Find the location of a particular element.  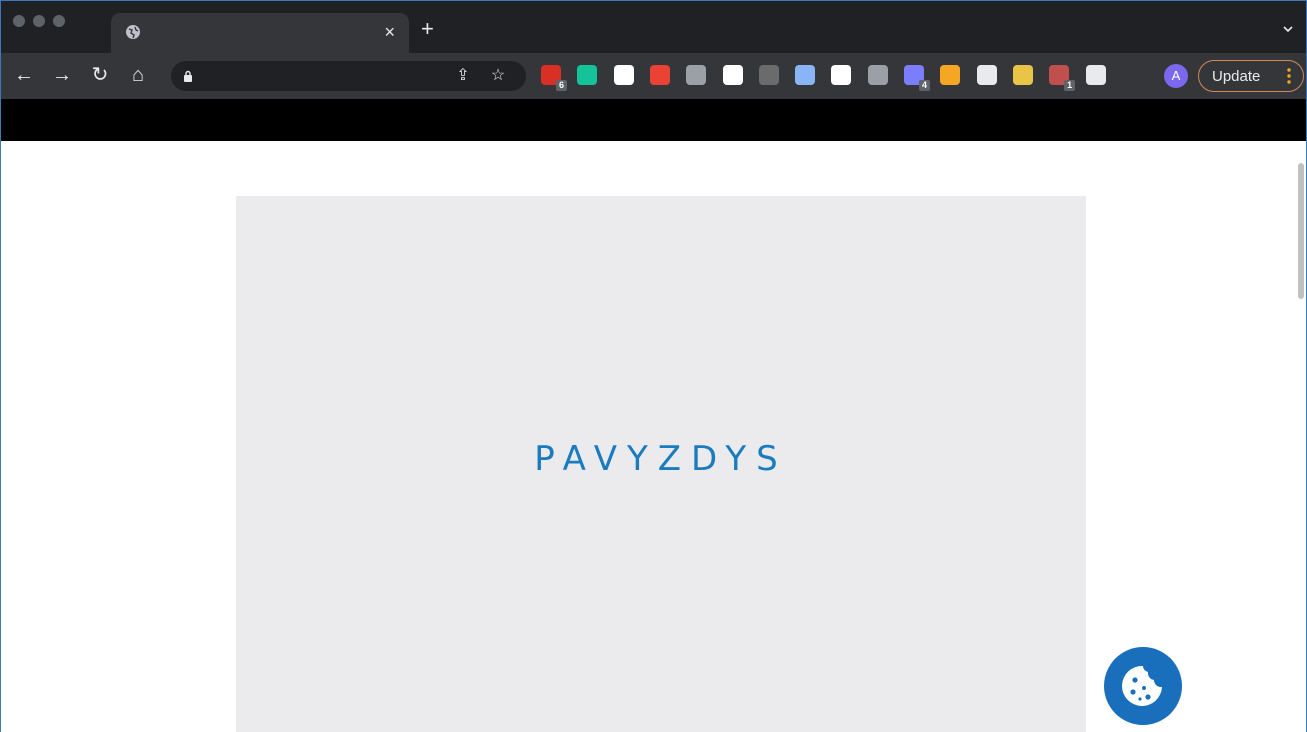

stop-extension-icon is located at coordinates (659, 75).